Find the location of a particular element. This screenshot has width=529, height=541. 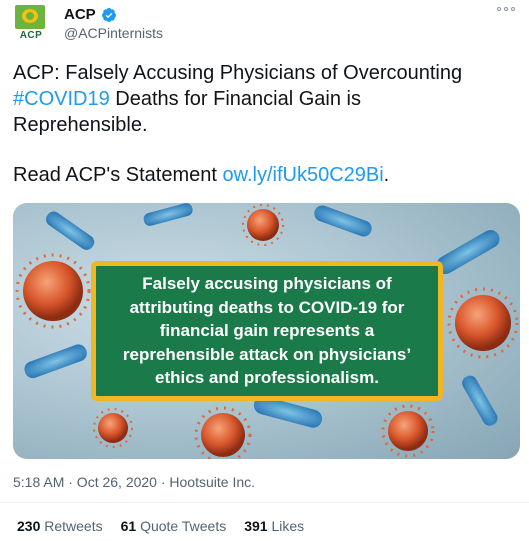

read-prefix: Read ACP's Statement is located at coordinates (118, 175).